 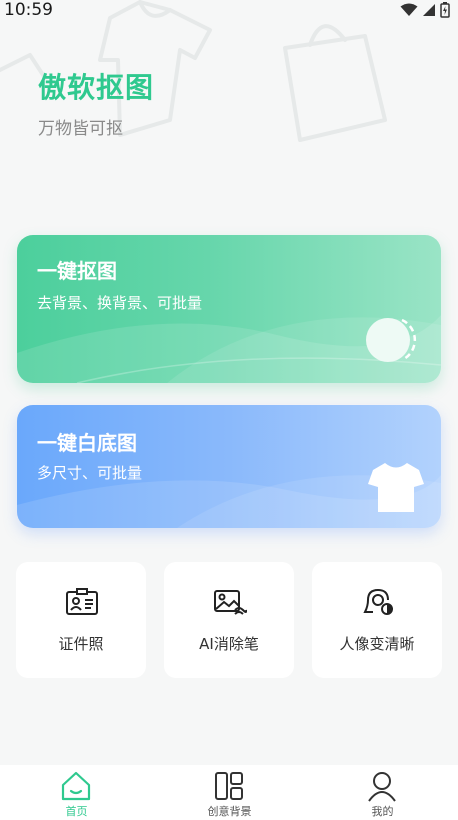 What do you see at coordinates (229, 644) in the screenshot?
I see `ai-eraser-label: AI消除笔` at bounding box center [229, 644].